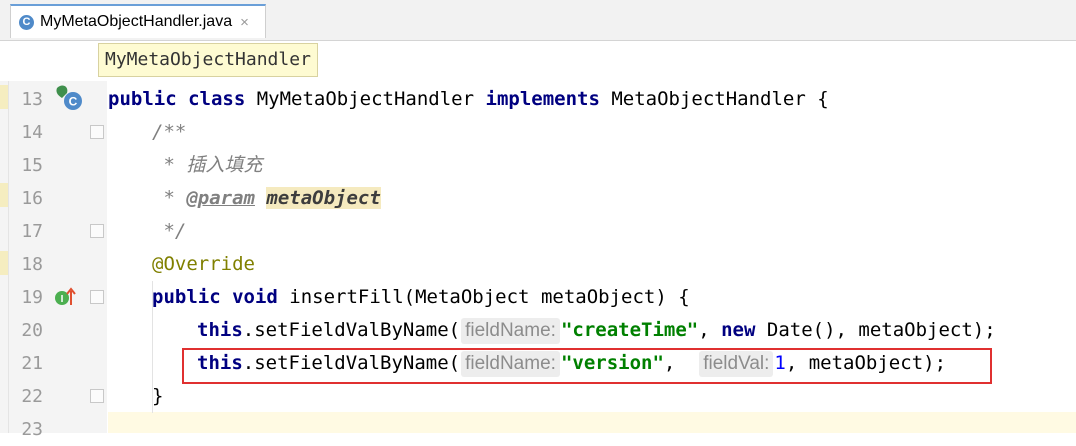  What do you see at coordinates (32, 330) in the screenshot?
I see `line-number: 20` at bounding box center [32, 330].